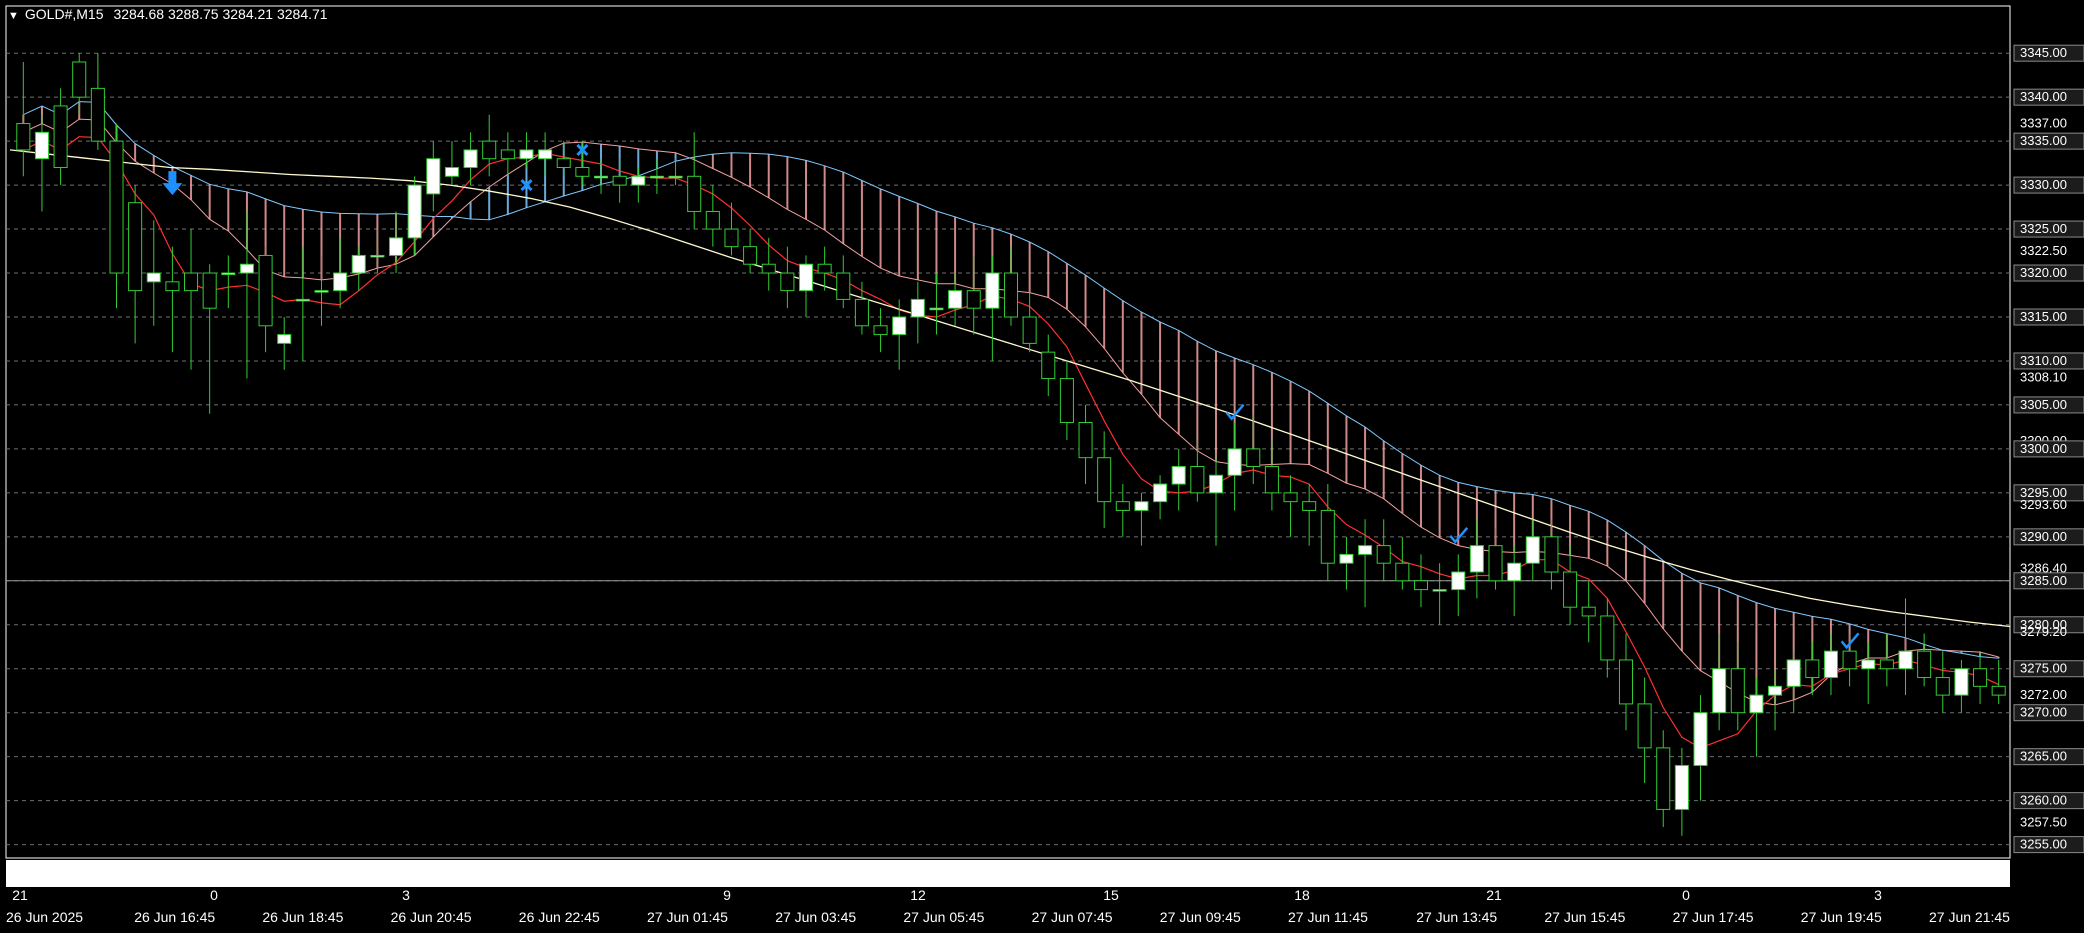 The image size is (2084, 933). Describe the element at coordinates (2043, 140) in the screenshot. I see `price-label: 3335.00` at that location.